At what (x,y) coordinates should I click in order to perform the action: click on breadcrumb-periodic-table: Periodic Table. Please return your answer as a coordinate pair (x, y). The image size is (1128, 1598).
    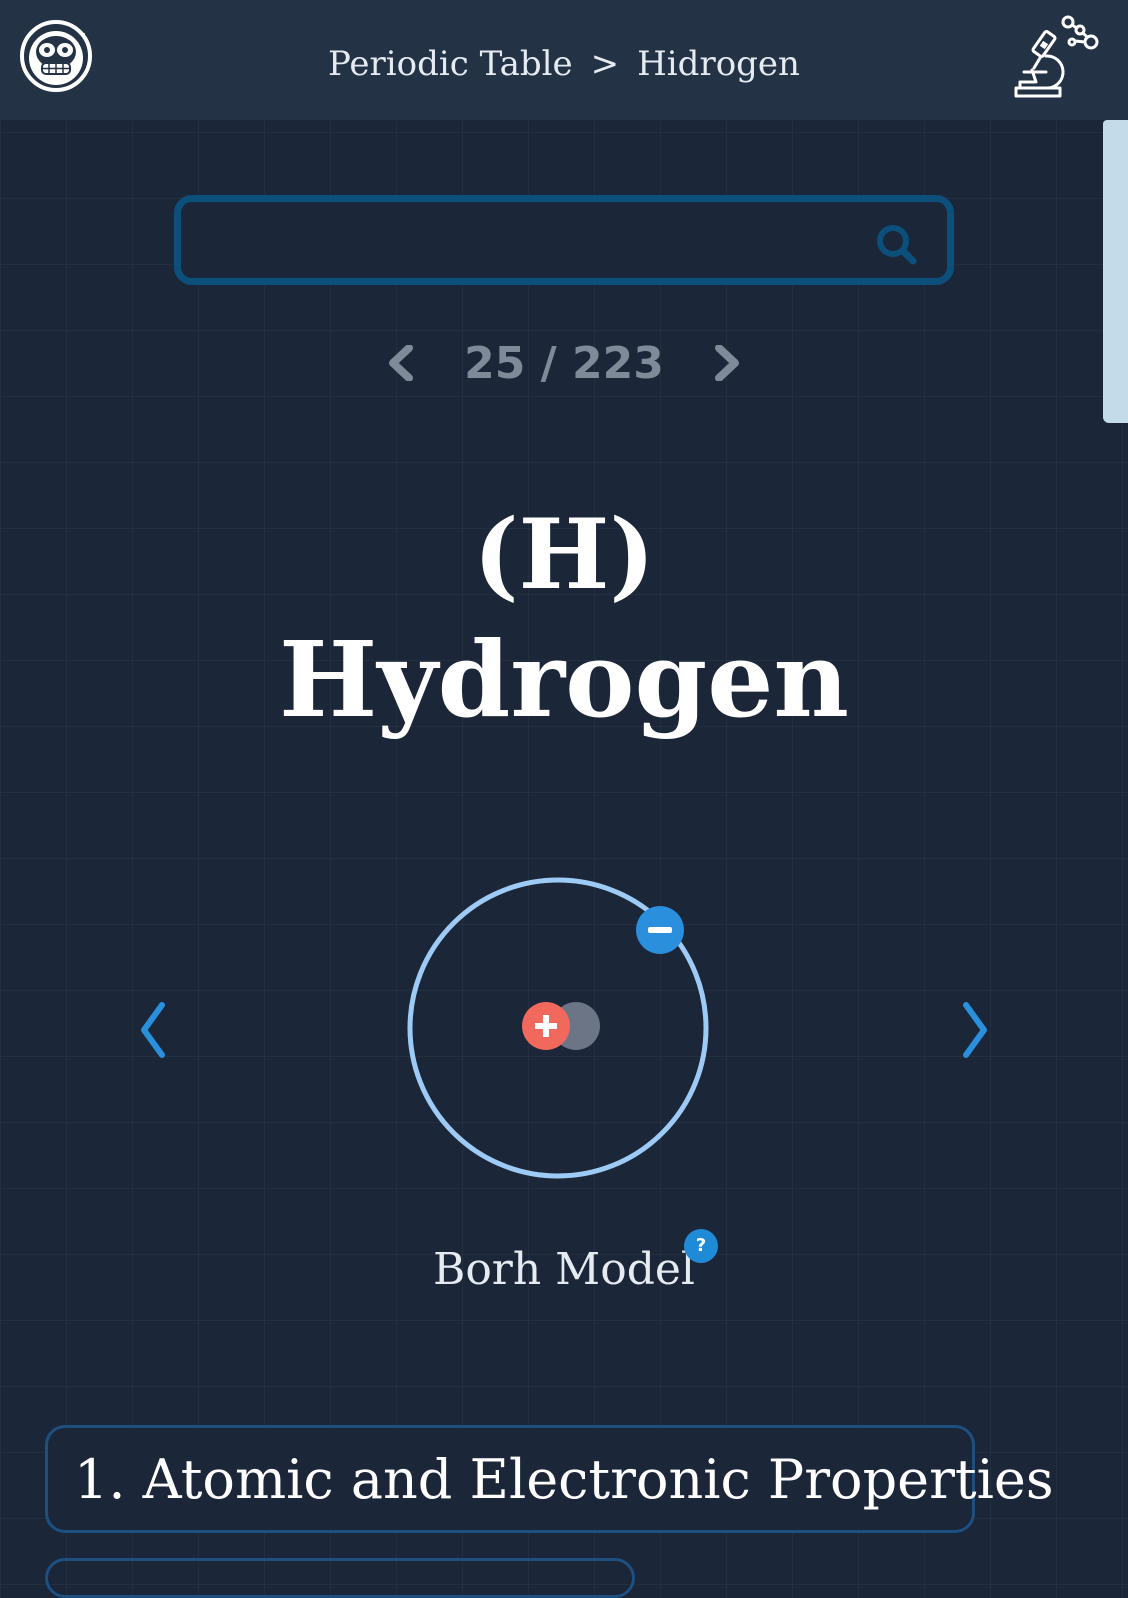
    Looking at the image, I should click on (450, 64).